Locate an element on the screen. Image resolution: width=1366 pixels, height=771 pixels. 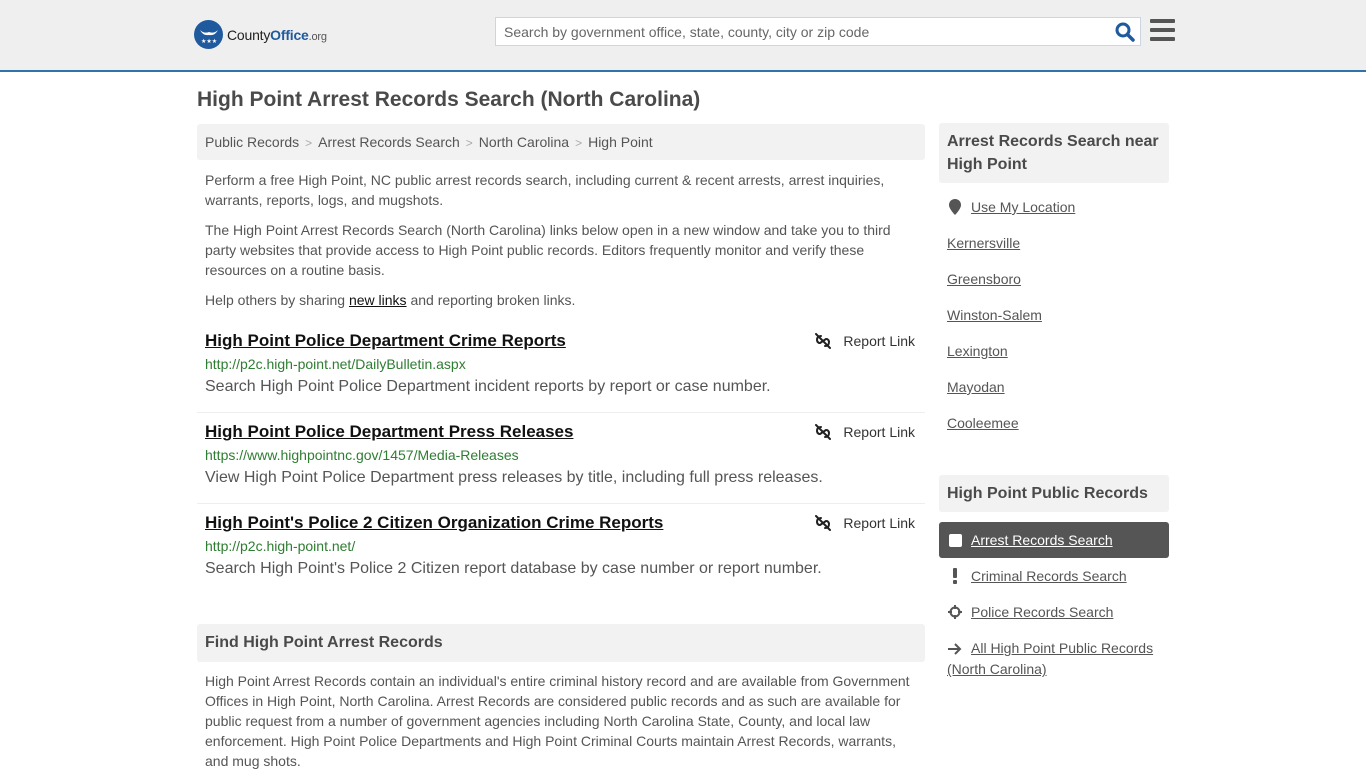
nearby-item: Greensboro is located at coordinates (1054, 287).